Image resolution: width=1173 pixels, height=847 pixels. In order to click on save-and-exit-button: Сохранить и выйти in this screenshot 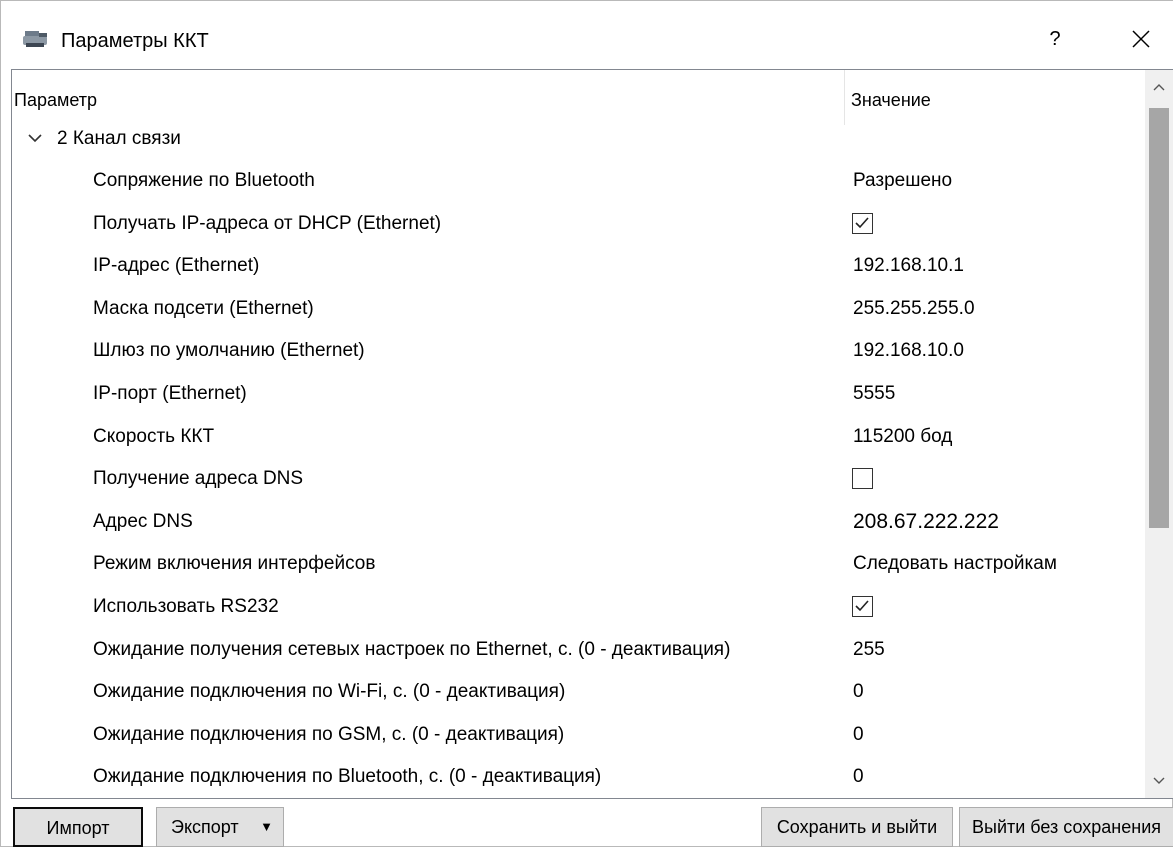, I will do `click(857, 827)`.